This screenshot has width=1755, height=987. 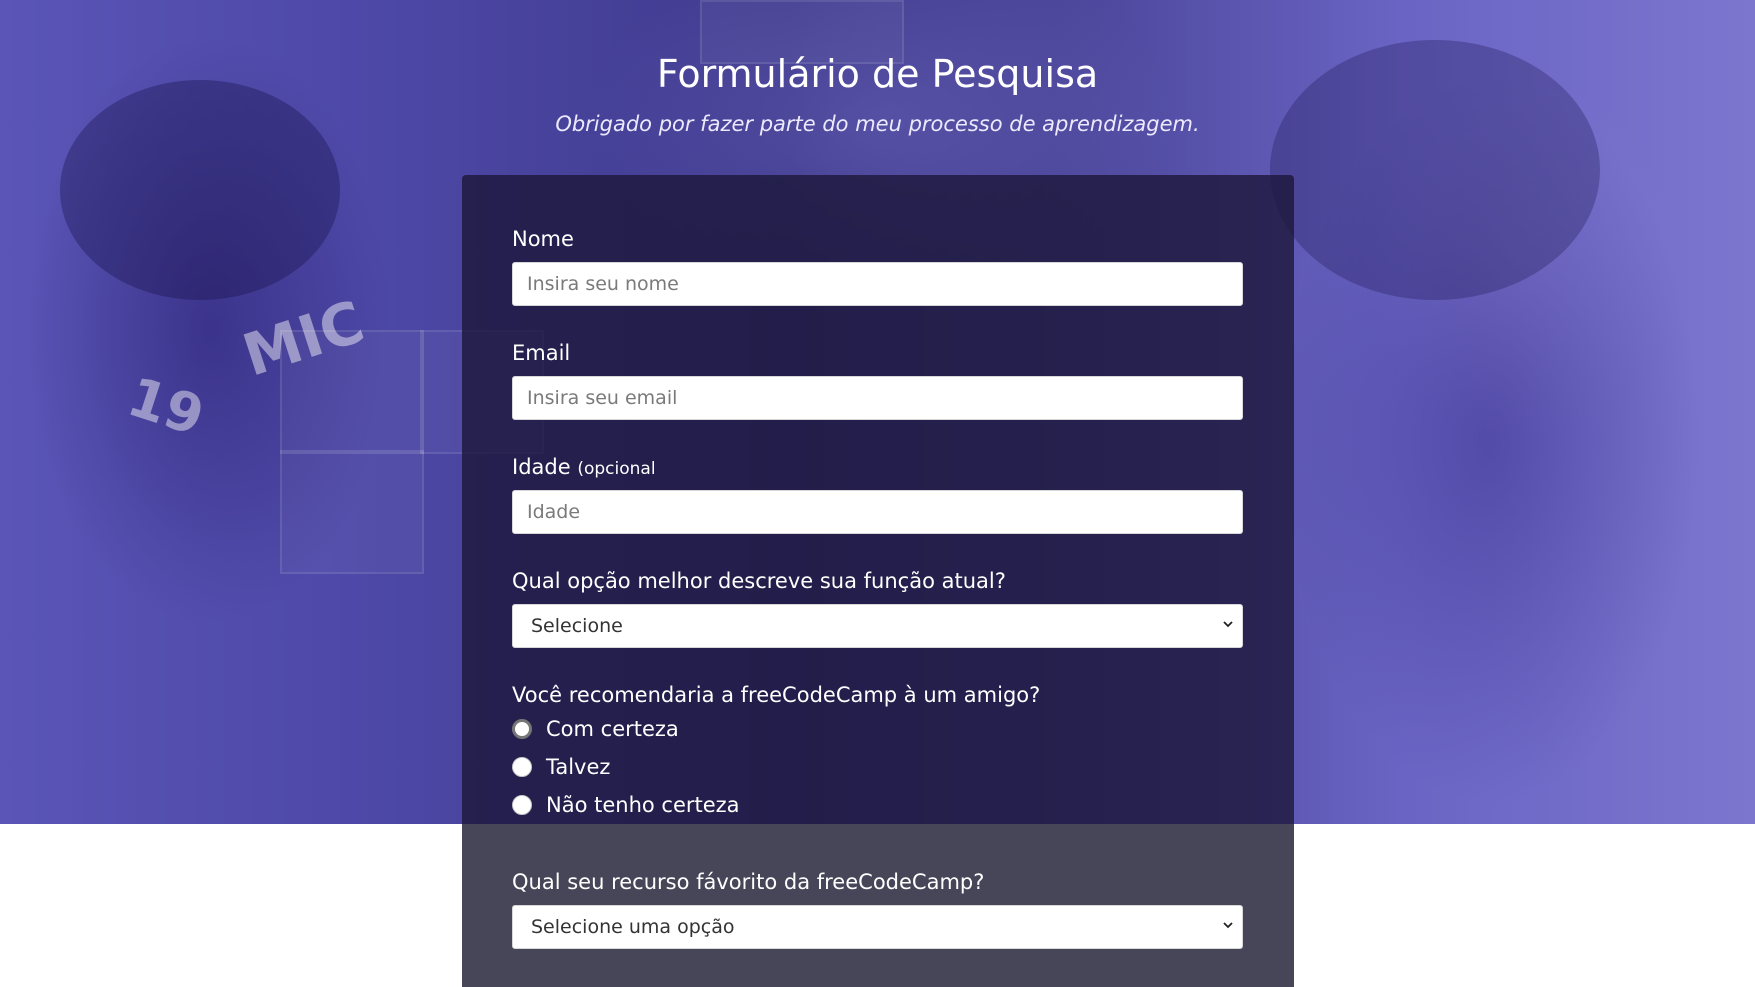 What do you see at coordinates (541, 467) in the screenshot?
I see `age-label-text: Idade` at bounding box center [541, 467].